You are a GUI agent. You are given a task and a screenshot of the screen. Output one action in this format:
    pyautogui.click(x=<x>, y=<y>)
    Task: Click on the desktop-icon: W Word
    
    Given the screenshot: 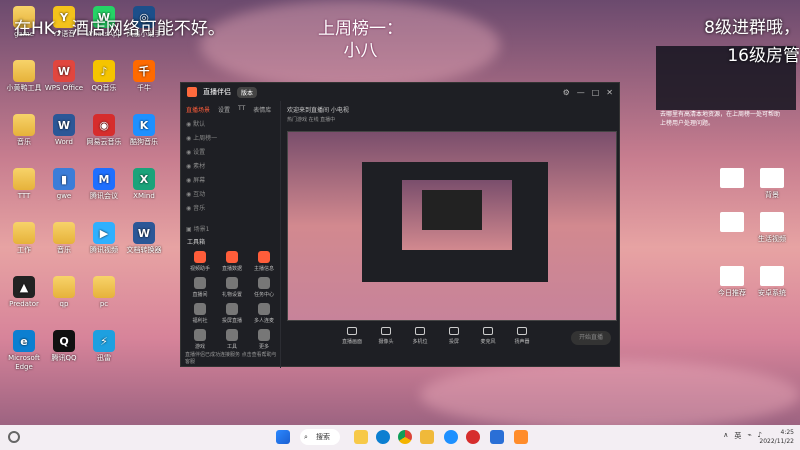 What is the action you would take?
    pyautogui.click(x=64, y=130)
    